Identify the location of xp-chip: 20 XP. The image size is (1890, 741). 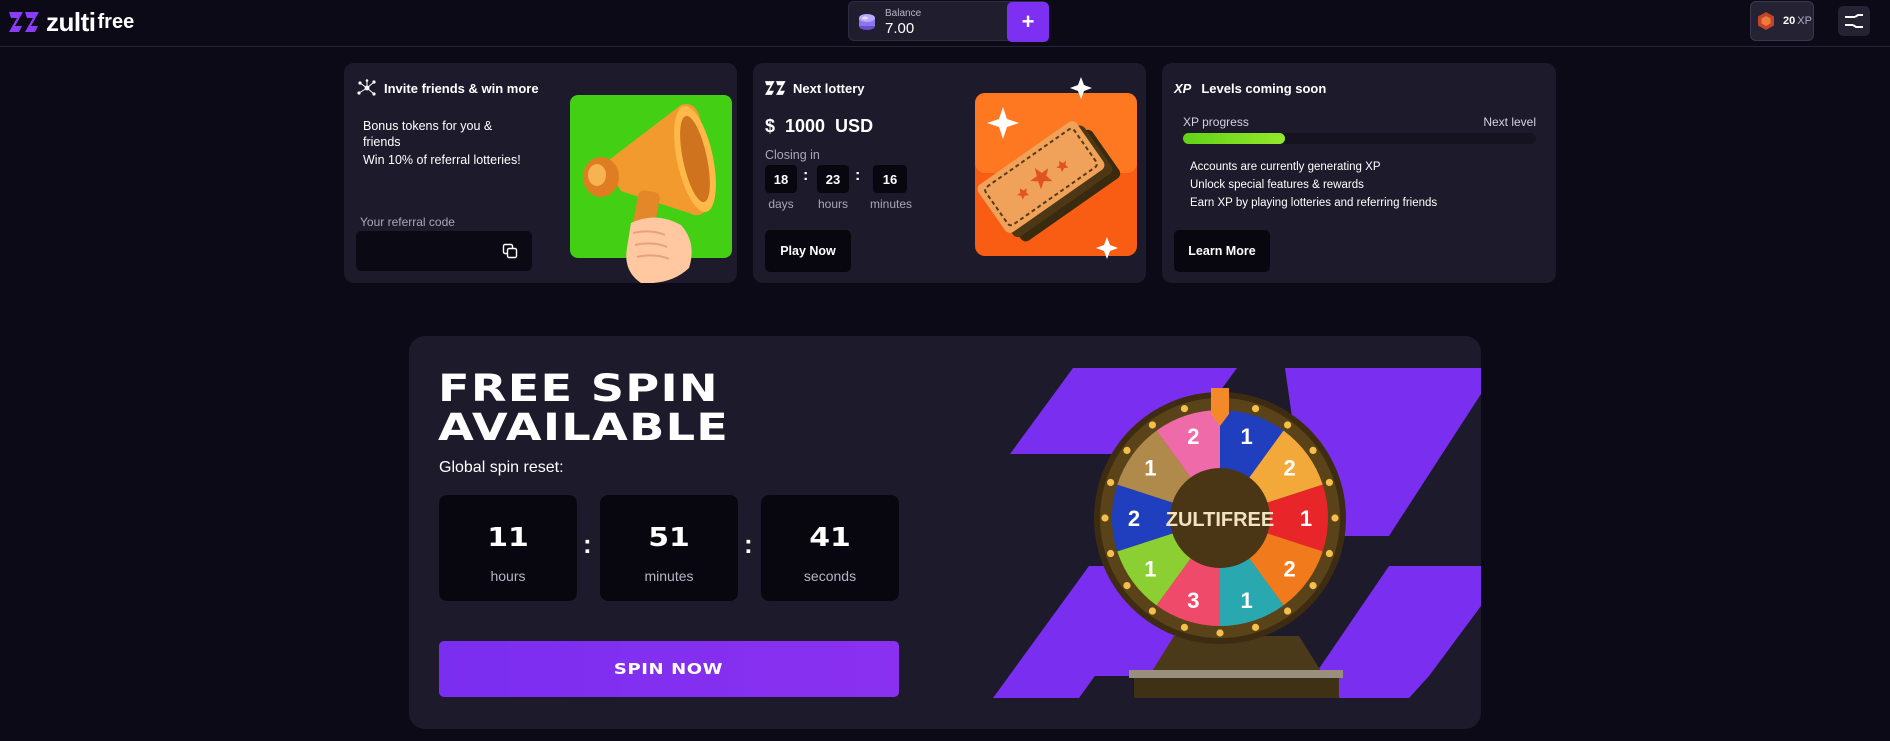
(1782, 21).